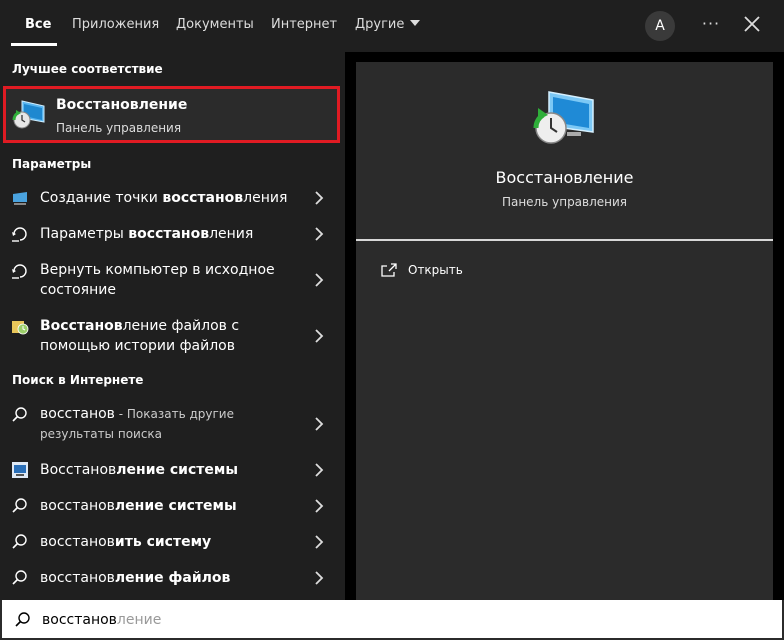  I want to click on reset-pc-icon, so click(19, 271).